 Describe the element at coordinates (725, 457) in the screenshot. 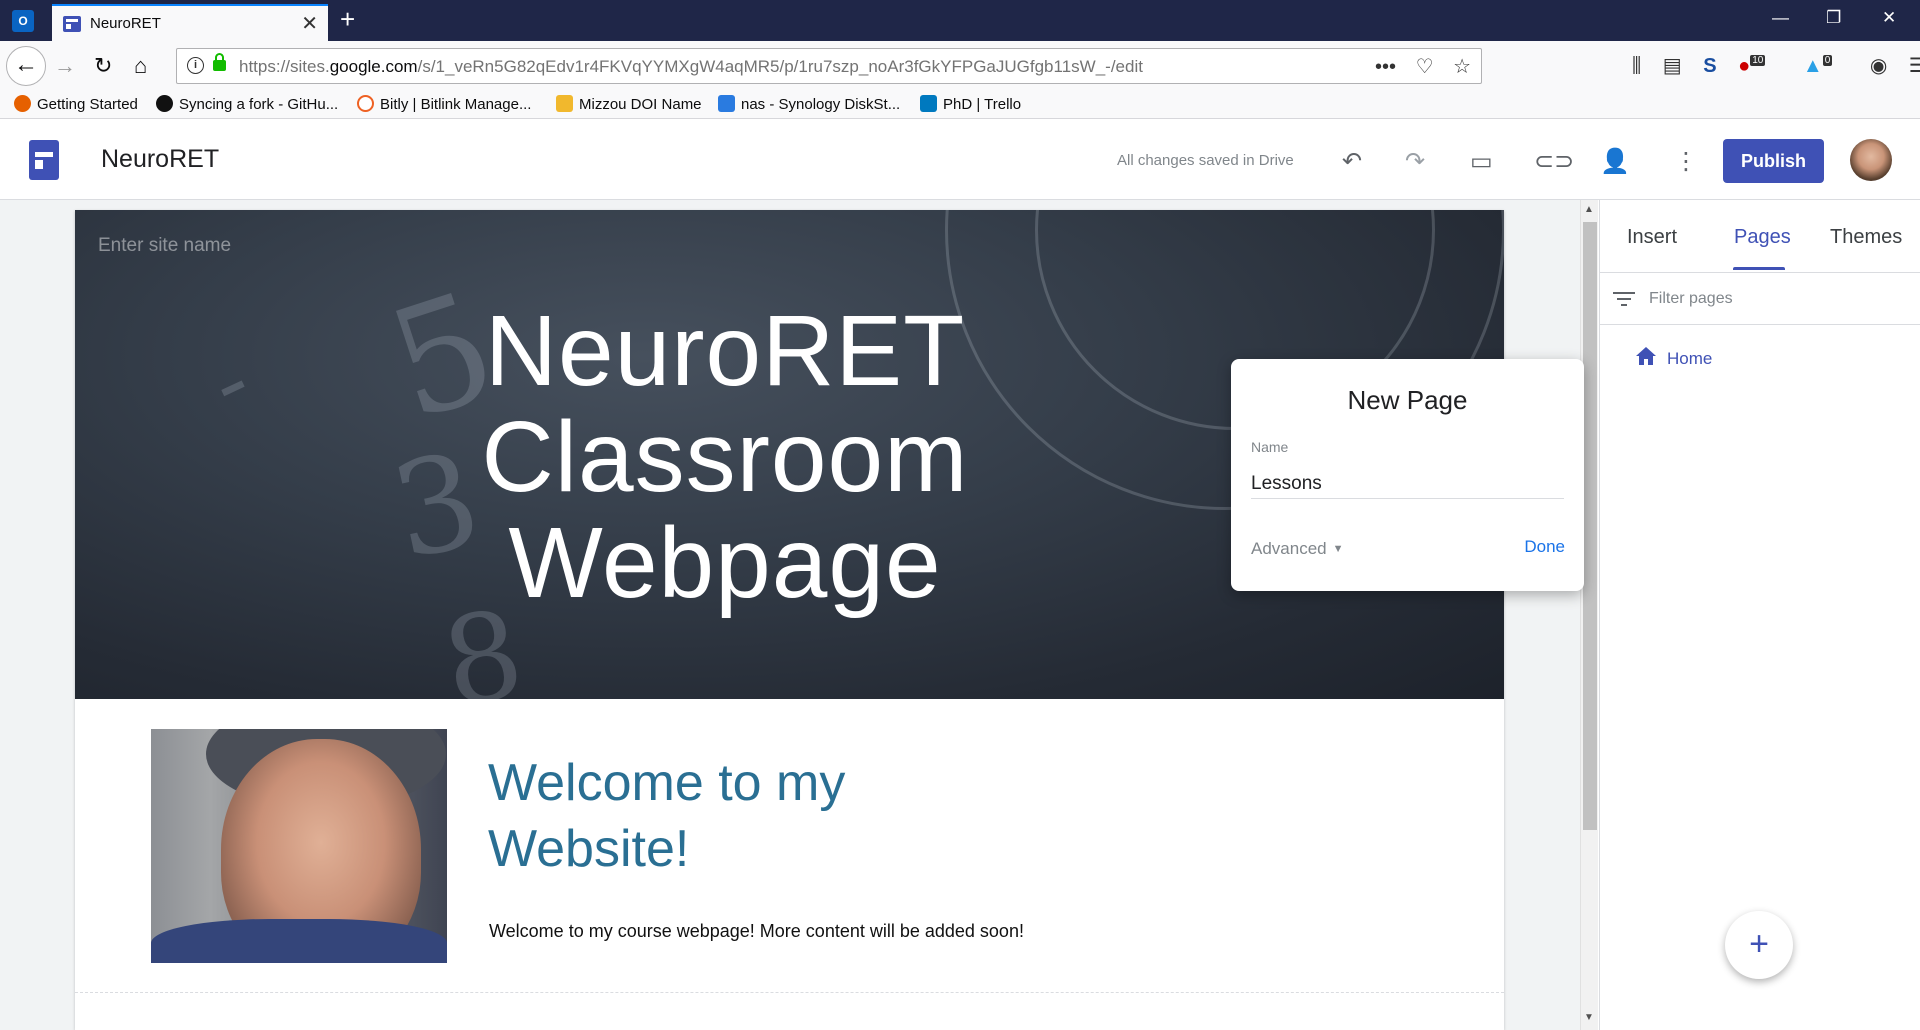

I see `hero-title: NeuroRET Classroom Webpage` at that location.